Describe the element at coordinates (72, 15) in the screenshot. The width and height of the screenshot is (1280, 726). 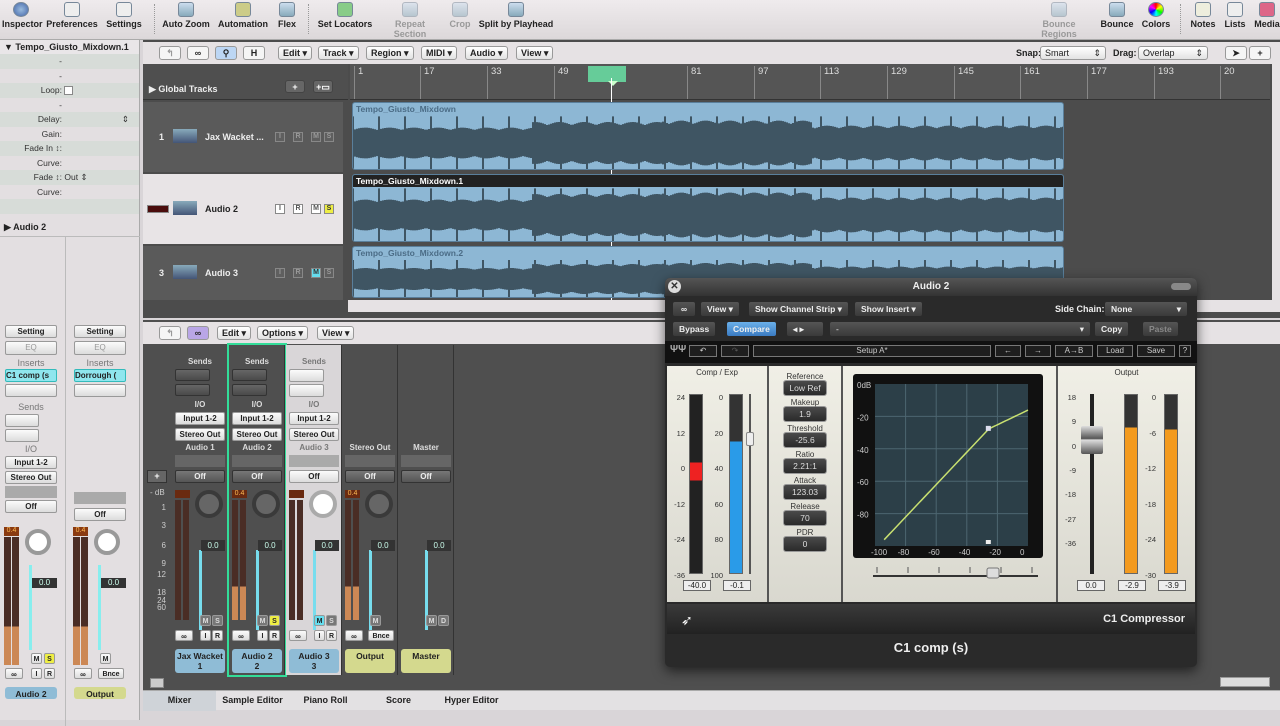
I see `preferences-button: Preferences` at that location.